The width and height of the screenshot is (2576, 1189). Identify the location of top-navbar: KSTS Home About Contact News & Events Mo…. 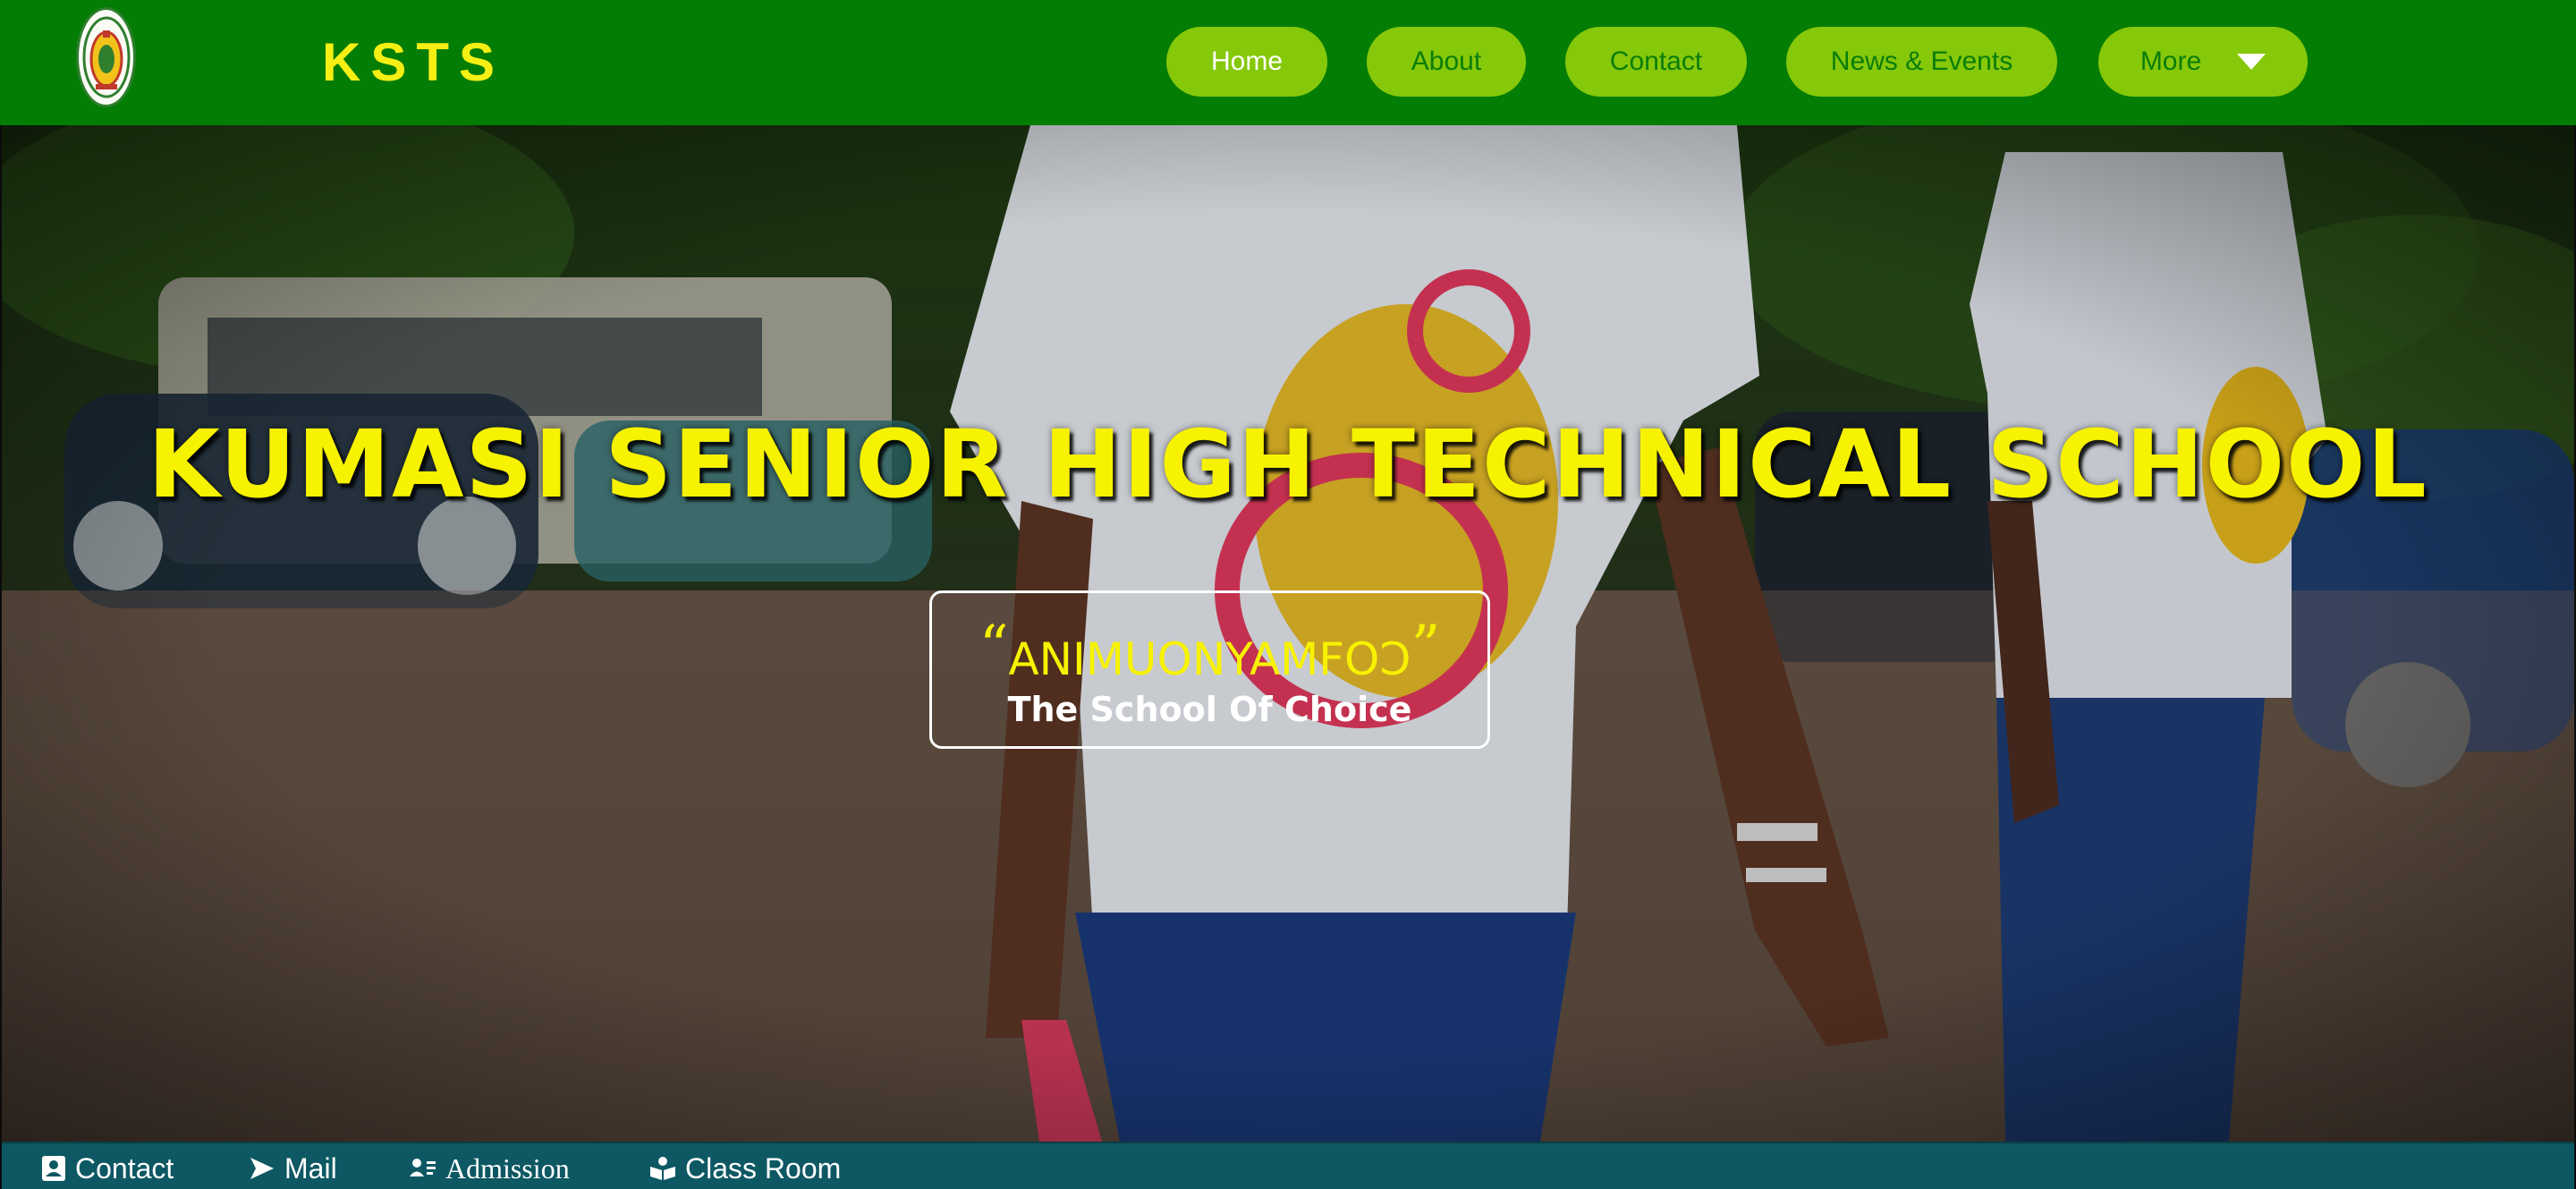
(1288, 62).